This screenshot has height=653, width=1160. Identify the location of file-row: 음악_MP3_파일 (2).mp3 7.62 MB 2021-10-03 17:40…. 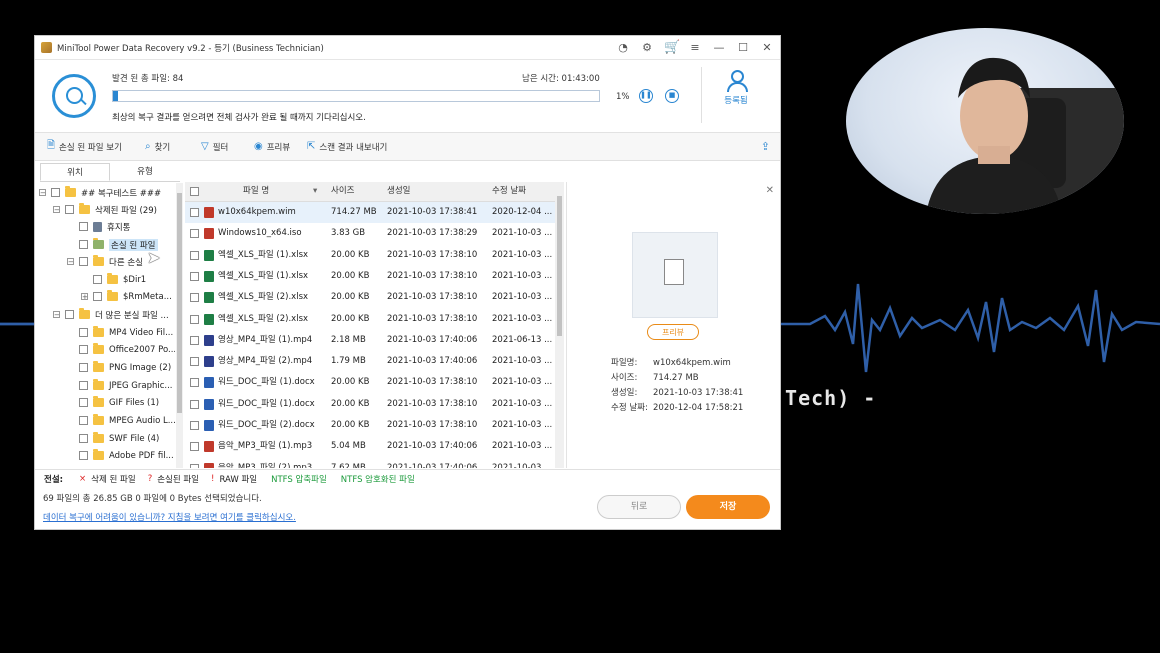
(370, 463).